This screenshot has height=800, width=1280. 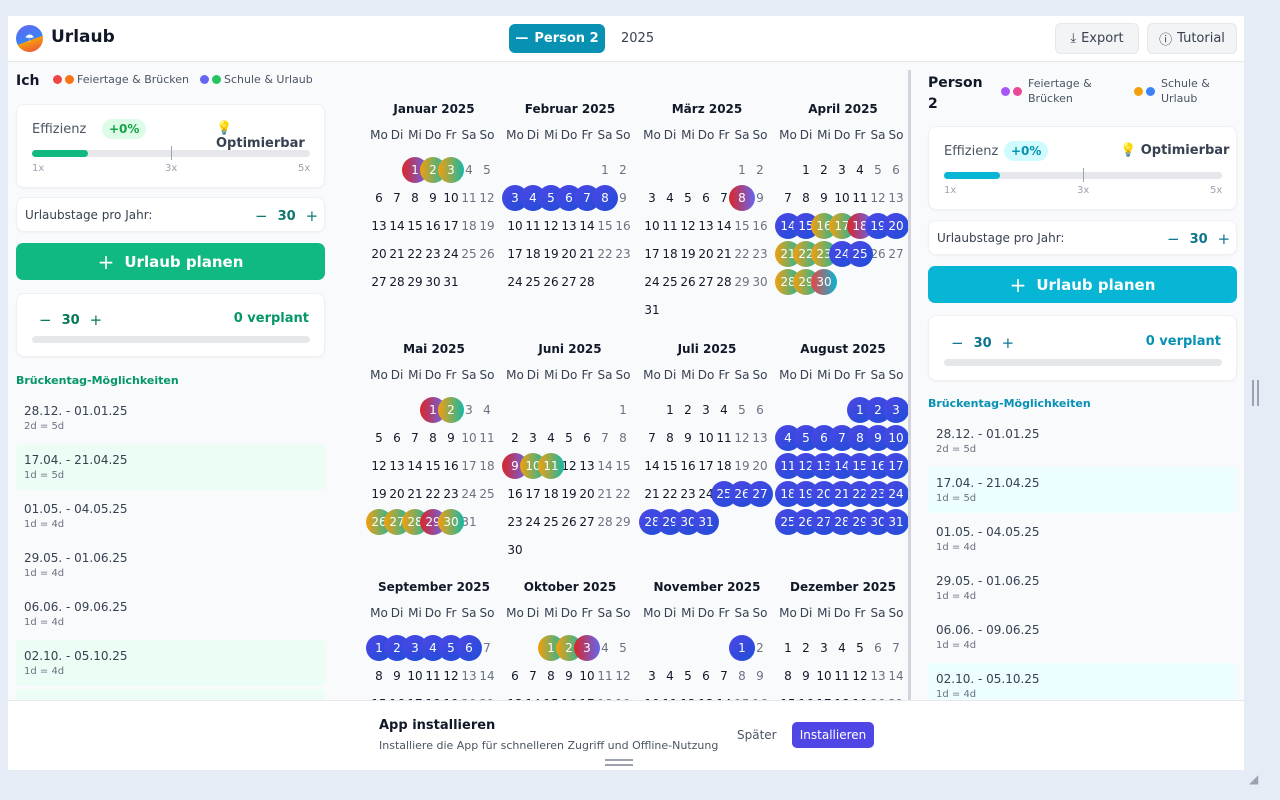 What do you see at coordinates (1082, 284) in the screenshot?
I see `plan-vacation-button: + Urlaub planen` at bounding box center [1082, 284].